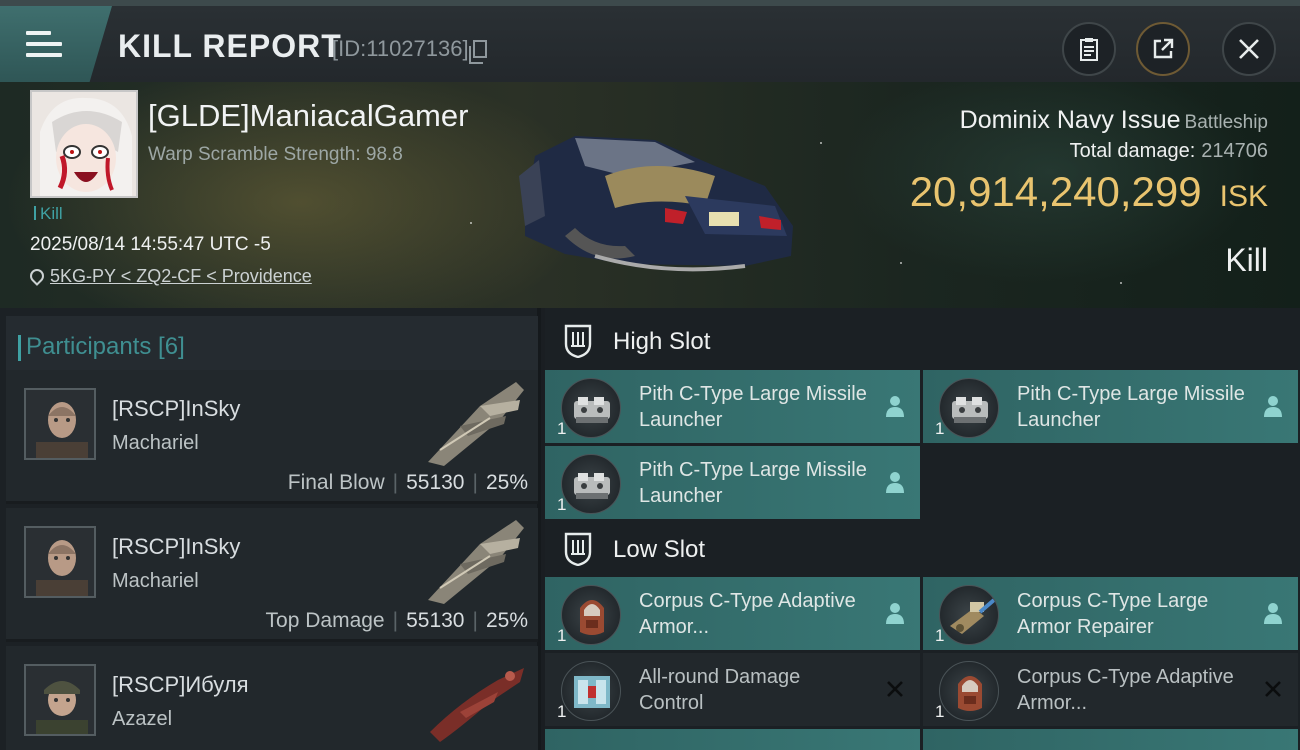 This screenshot has height=750, width=1300. Describe the element at coordinates (142, 719) in the screenshot. I see `participant-ship: Azazel` at that location.